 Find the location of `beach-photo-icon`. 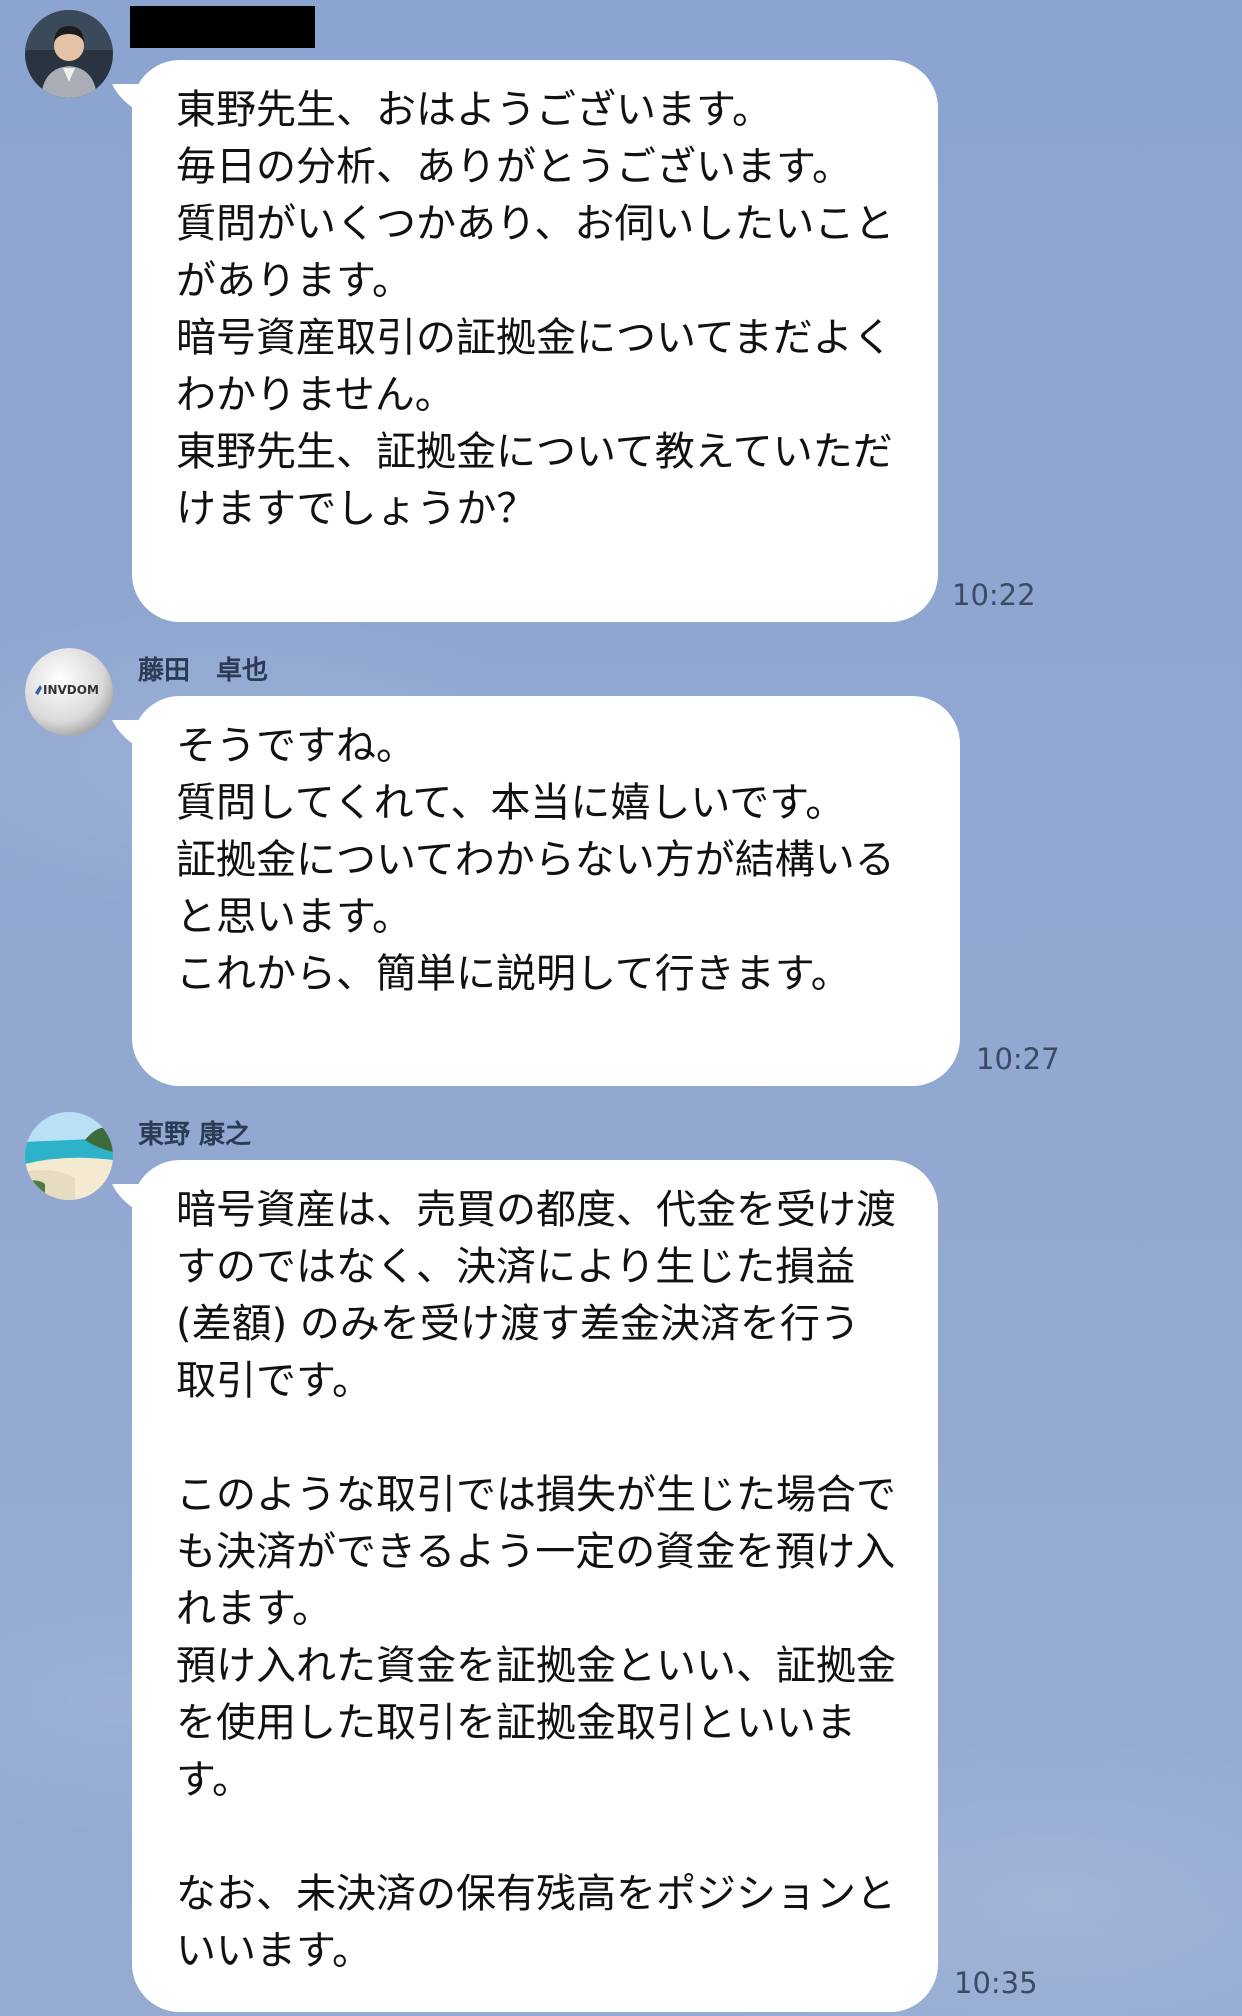

beach-photo-icon is located at coordinates (69, 1156).